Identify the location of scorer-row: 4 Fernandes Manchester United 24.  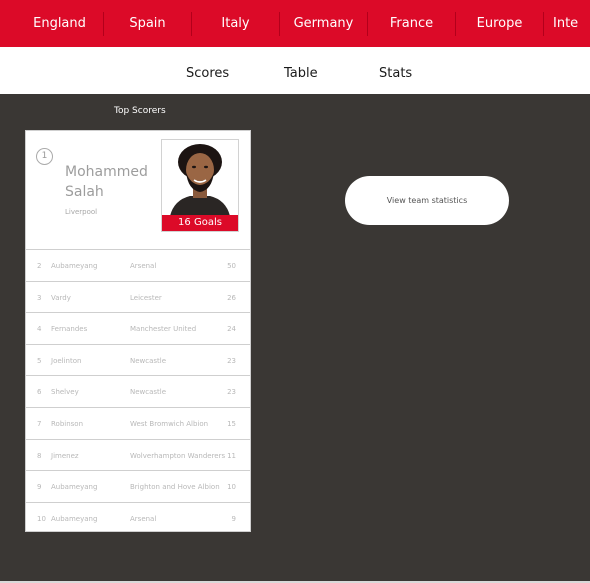
(138, 328).